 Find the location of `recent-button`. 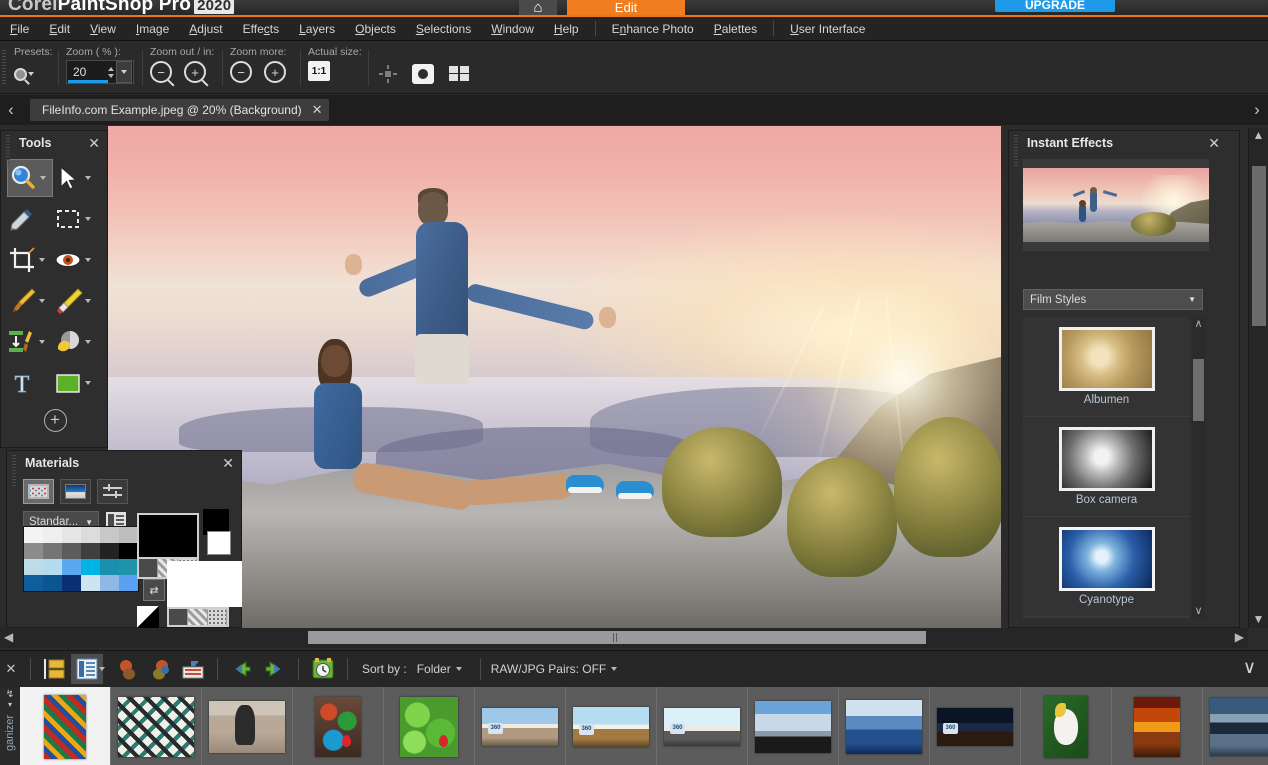

recent-button is located at coordinates (323, 669).